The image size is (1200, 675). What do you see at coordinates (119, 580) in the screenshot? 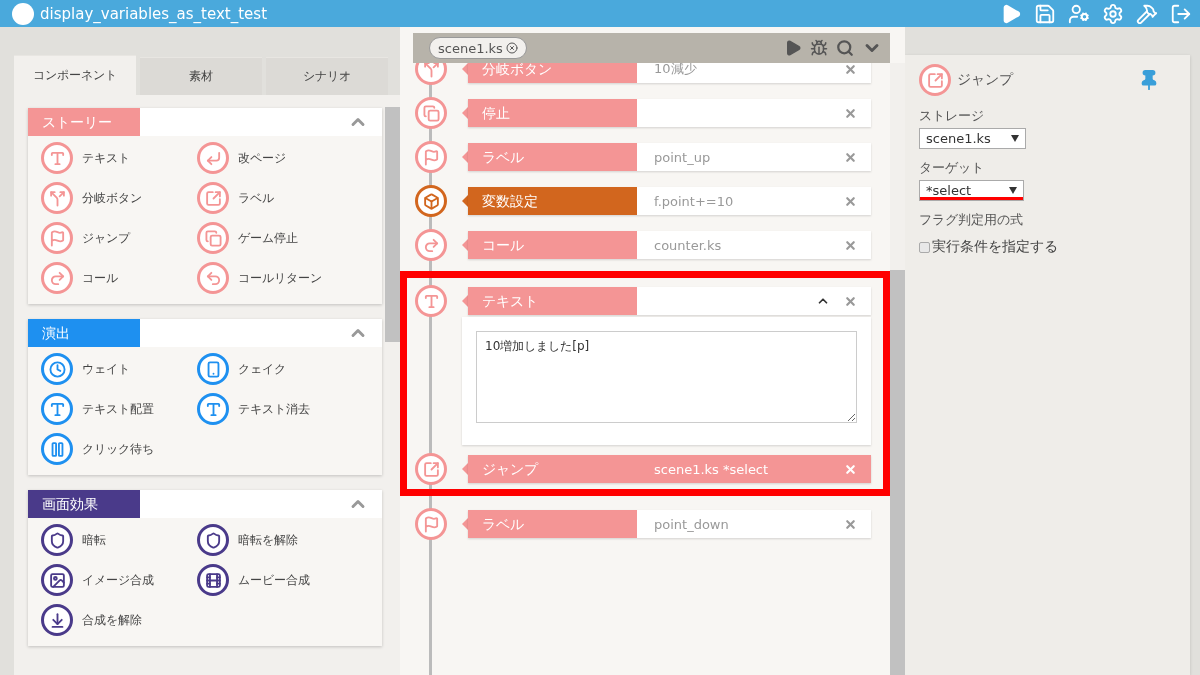
I see `component-item: イメージ合成` at bounding box center [119, 580].